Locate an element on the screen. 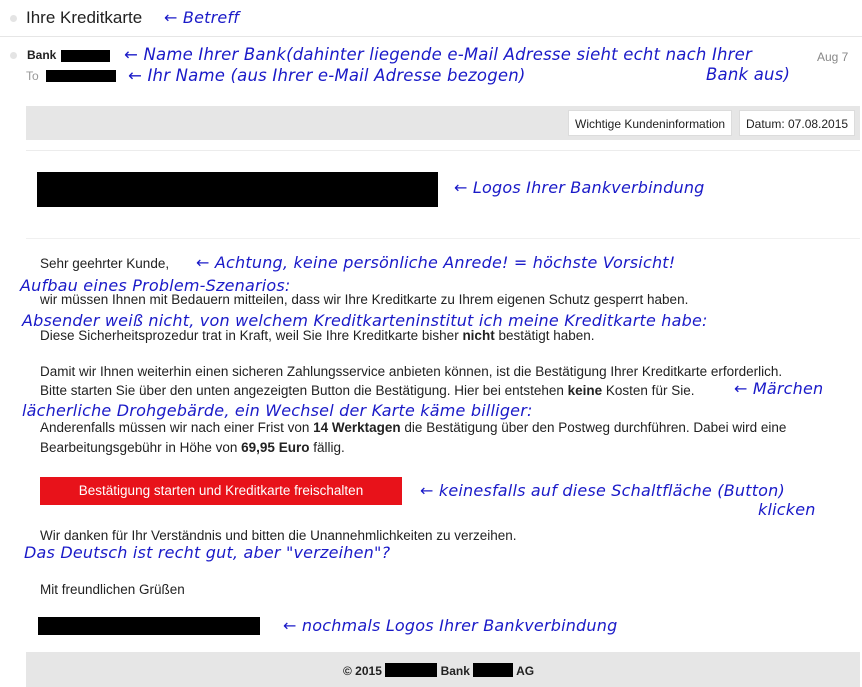 The image size is (862, 687). sender-label: Bank is located at coordinates (41, 55).